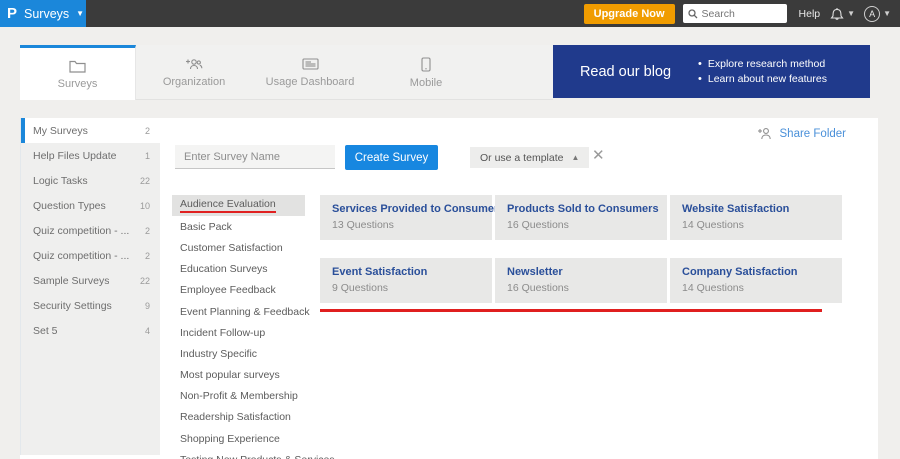  Describe the element at coordinates (75, 155) in the screenshot. I see `folder-label: Help Files Update` at that location.